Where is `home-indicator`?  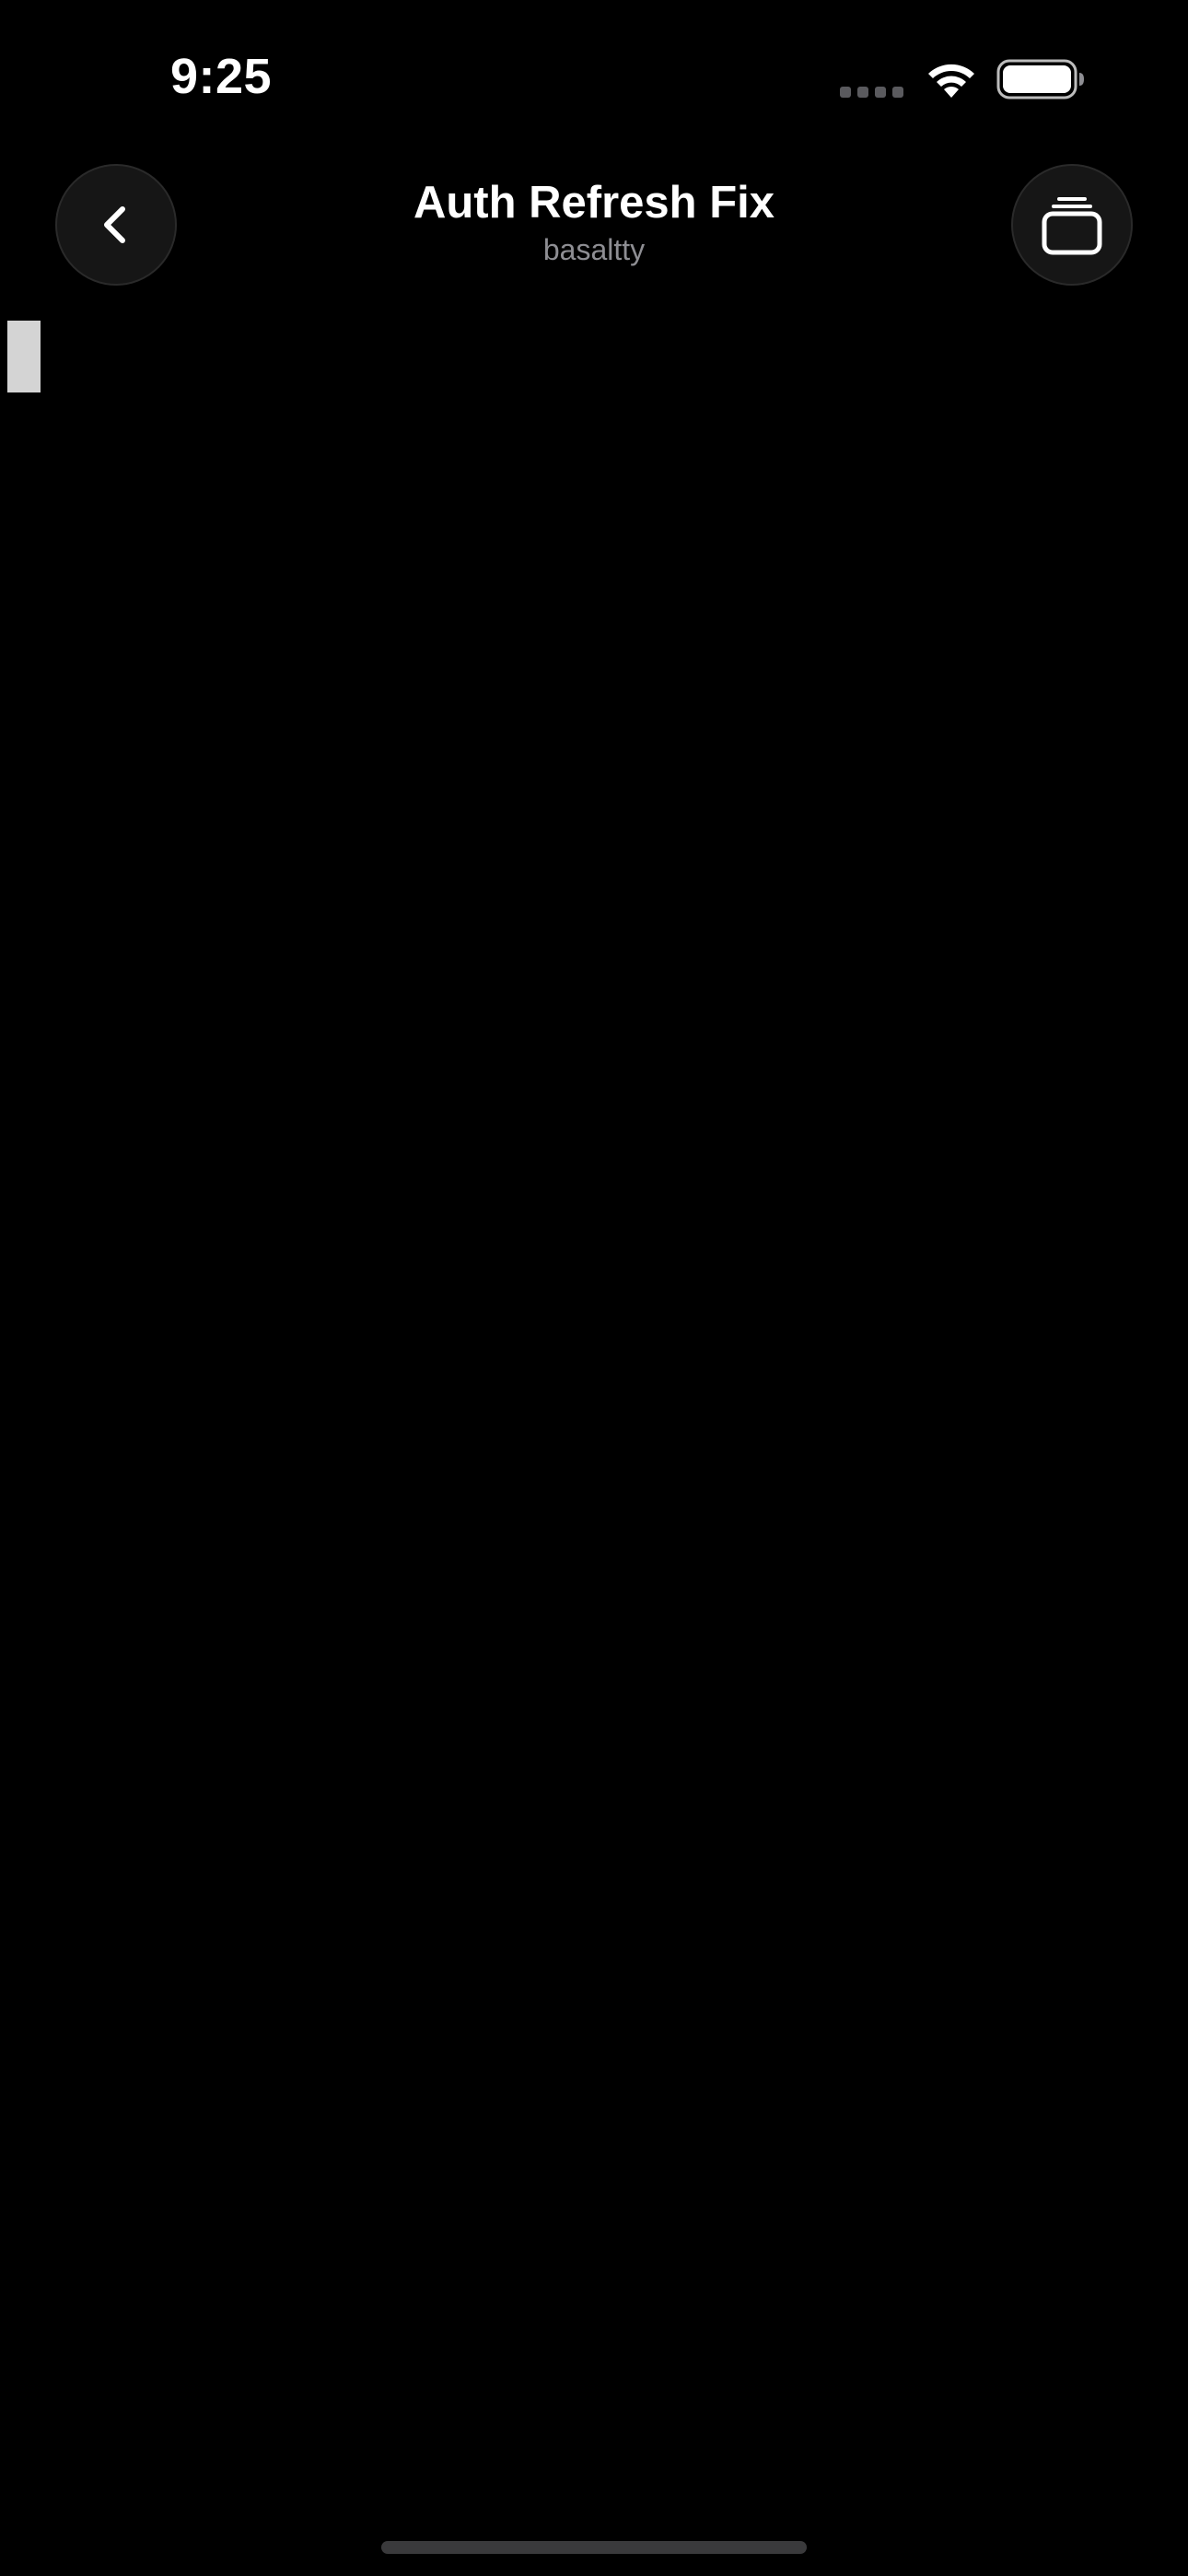
home-indicator is located at coordinates (594, 2547).